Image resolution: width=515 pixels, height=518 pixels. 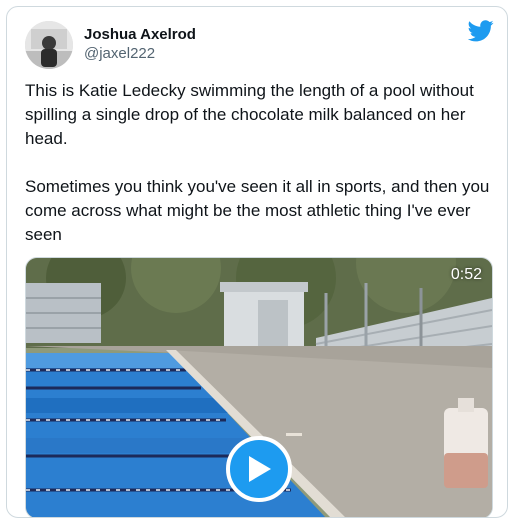 What do you see at coordinates (119, 53) in the screenshot?
I see `user-handle: @jaxel222` at bounding box center [119, 53].